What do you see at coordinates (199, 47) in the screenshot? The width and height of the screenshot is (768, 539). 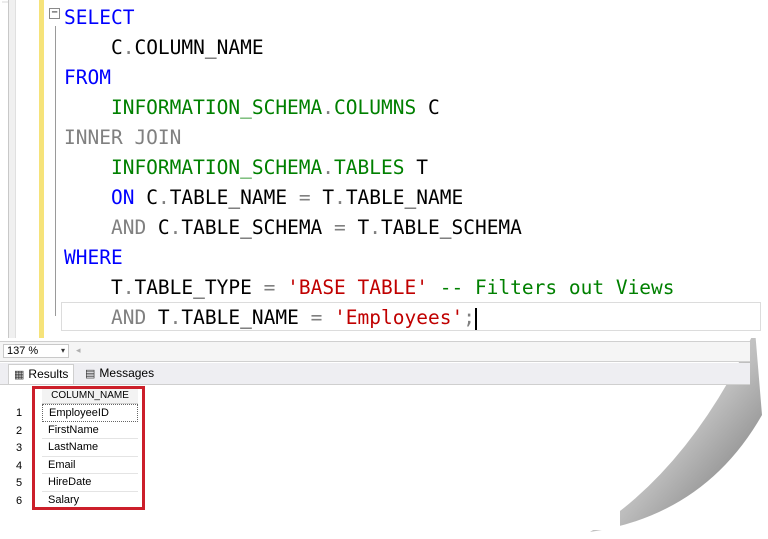 I see `code-token: COLUMN_NAME` at bounding box center [199, 47].